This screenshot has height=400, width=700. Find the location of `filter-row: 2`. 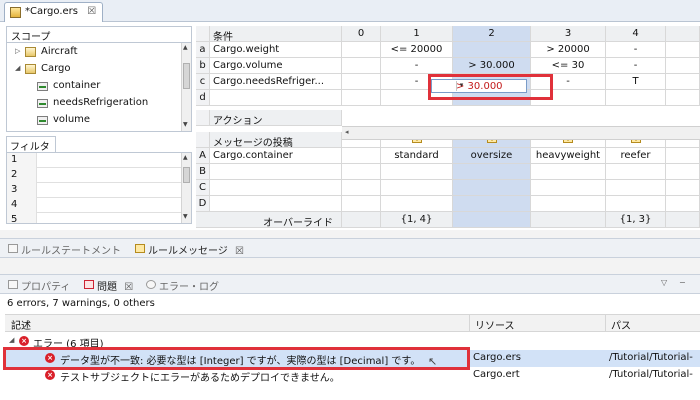

filter-row: 2 is located at coordinates (95, 175).